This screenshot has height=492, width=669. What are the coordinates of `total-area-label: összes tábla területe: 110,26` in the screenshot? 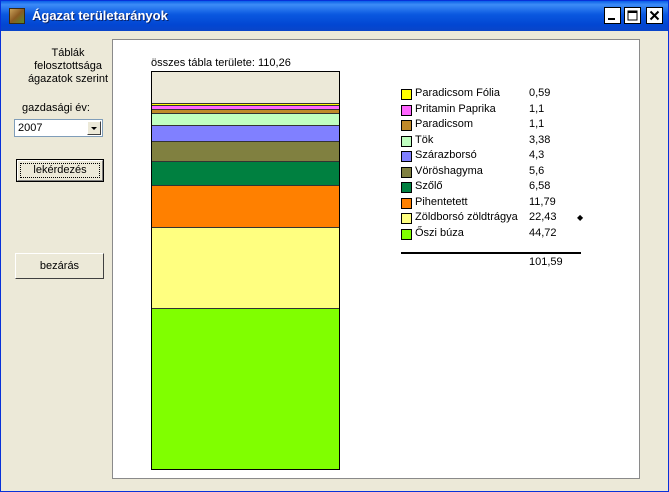 It's located at (221, 63).